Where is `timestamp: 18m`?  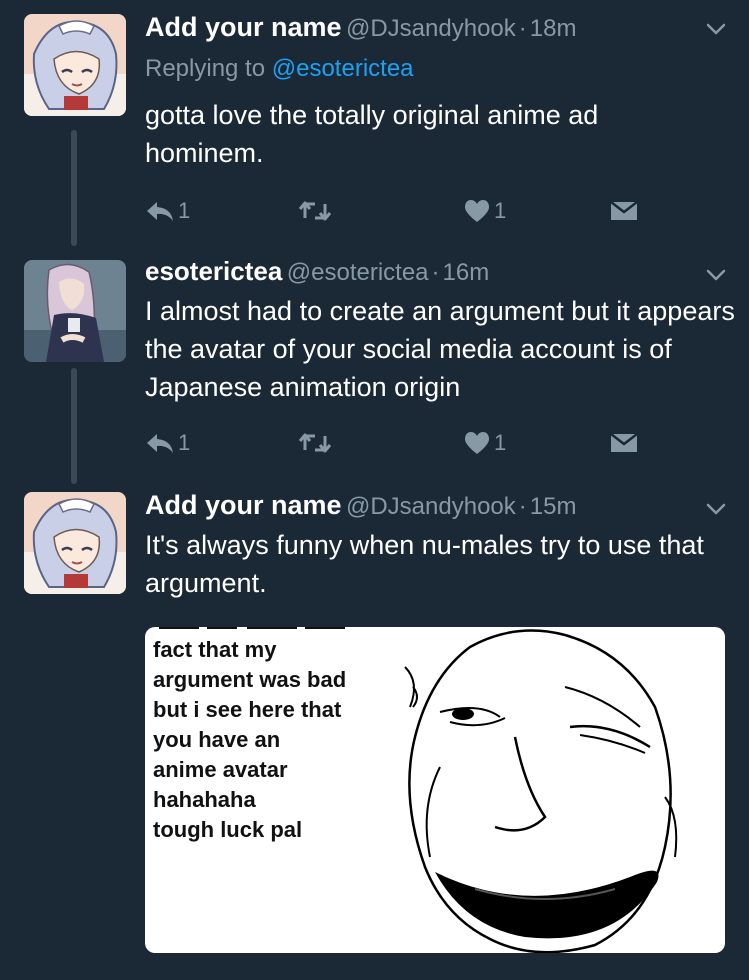 timestamp: 18m is located at coordinates (553, 28).